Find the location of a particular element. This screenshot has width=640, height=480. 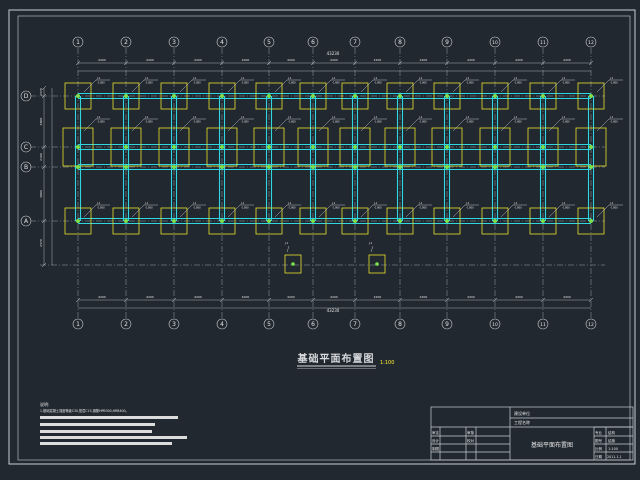

column-4D is located at coordinates (222, 96).